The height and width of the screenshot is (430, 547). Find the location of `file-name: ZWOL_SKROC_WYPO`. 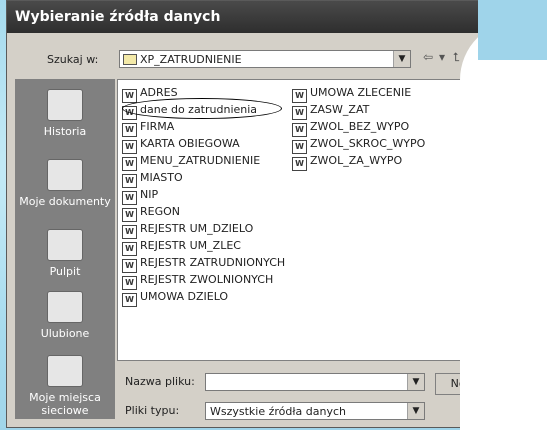

file-name: ZWOL_SKROC_WYPO is located at coordinates (368, 143).